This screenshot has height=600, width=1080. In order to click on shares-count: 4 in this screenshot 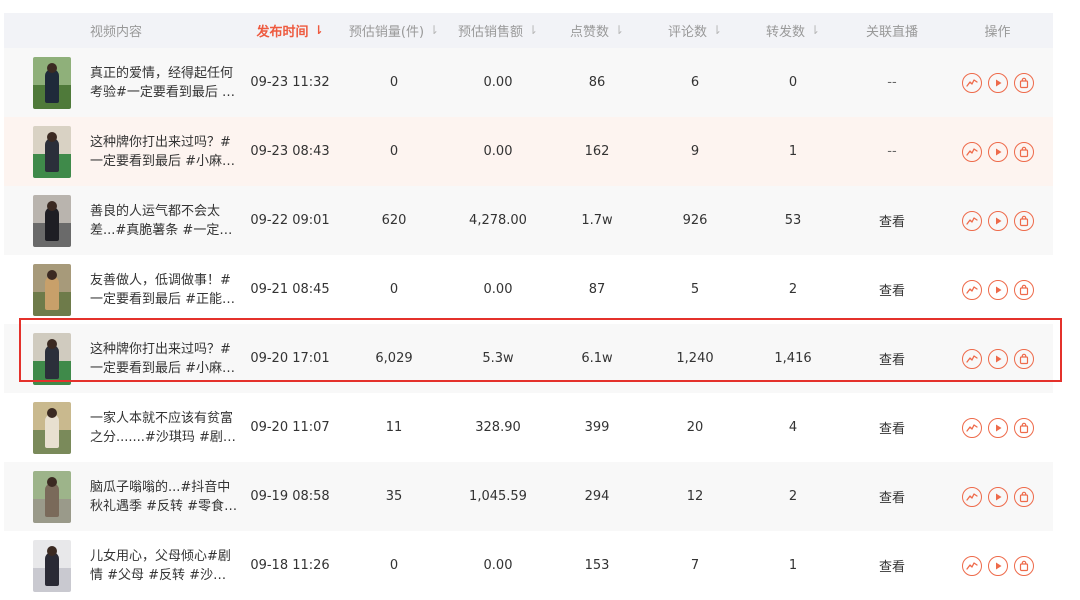, I will do `click(793, 427)`.